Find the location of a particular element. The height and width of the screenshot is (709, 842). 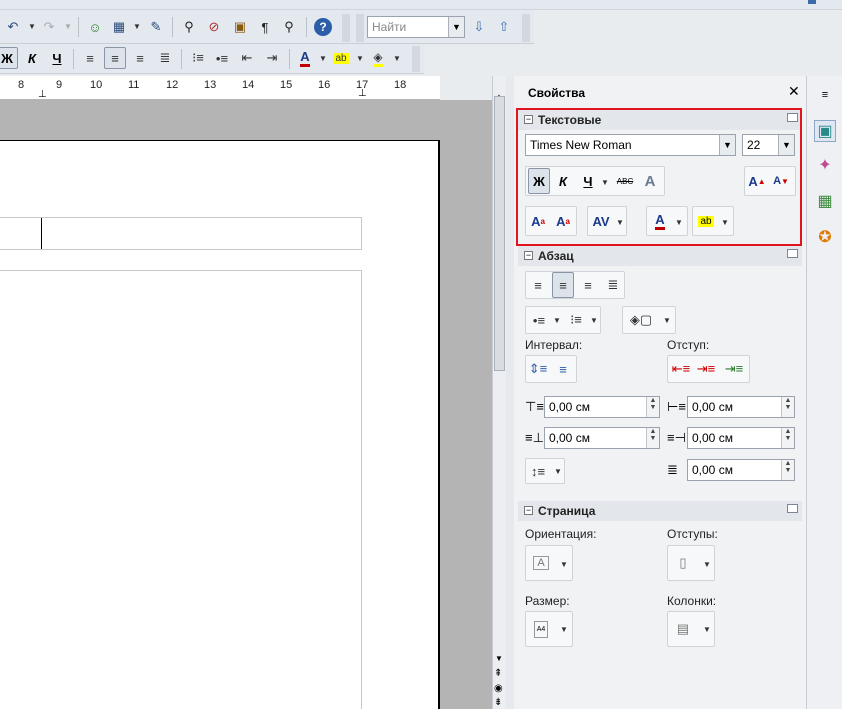

columns-icon: ▤ is located at coordinates (683, 629).